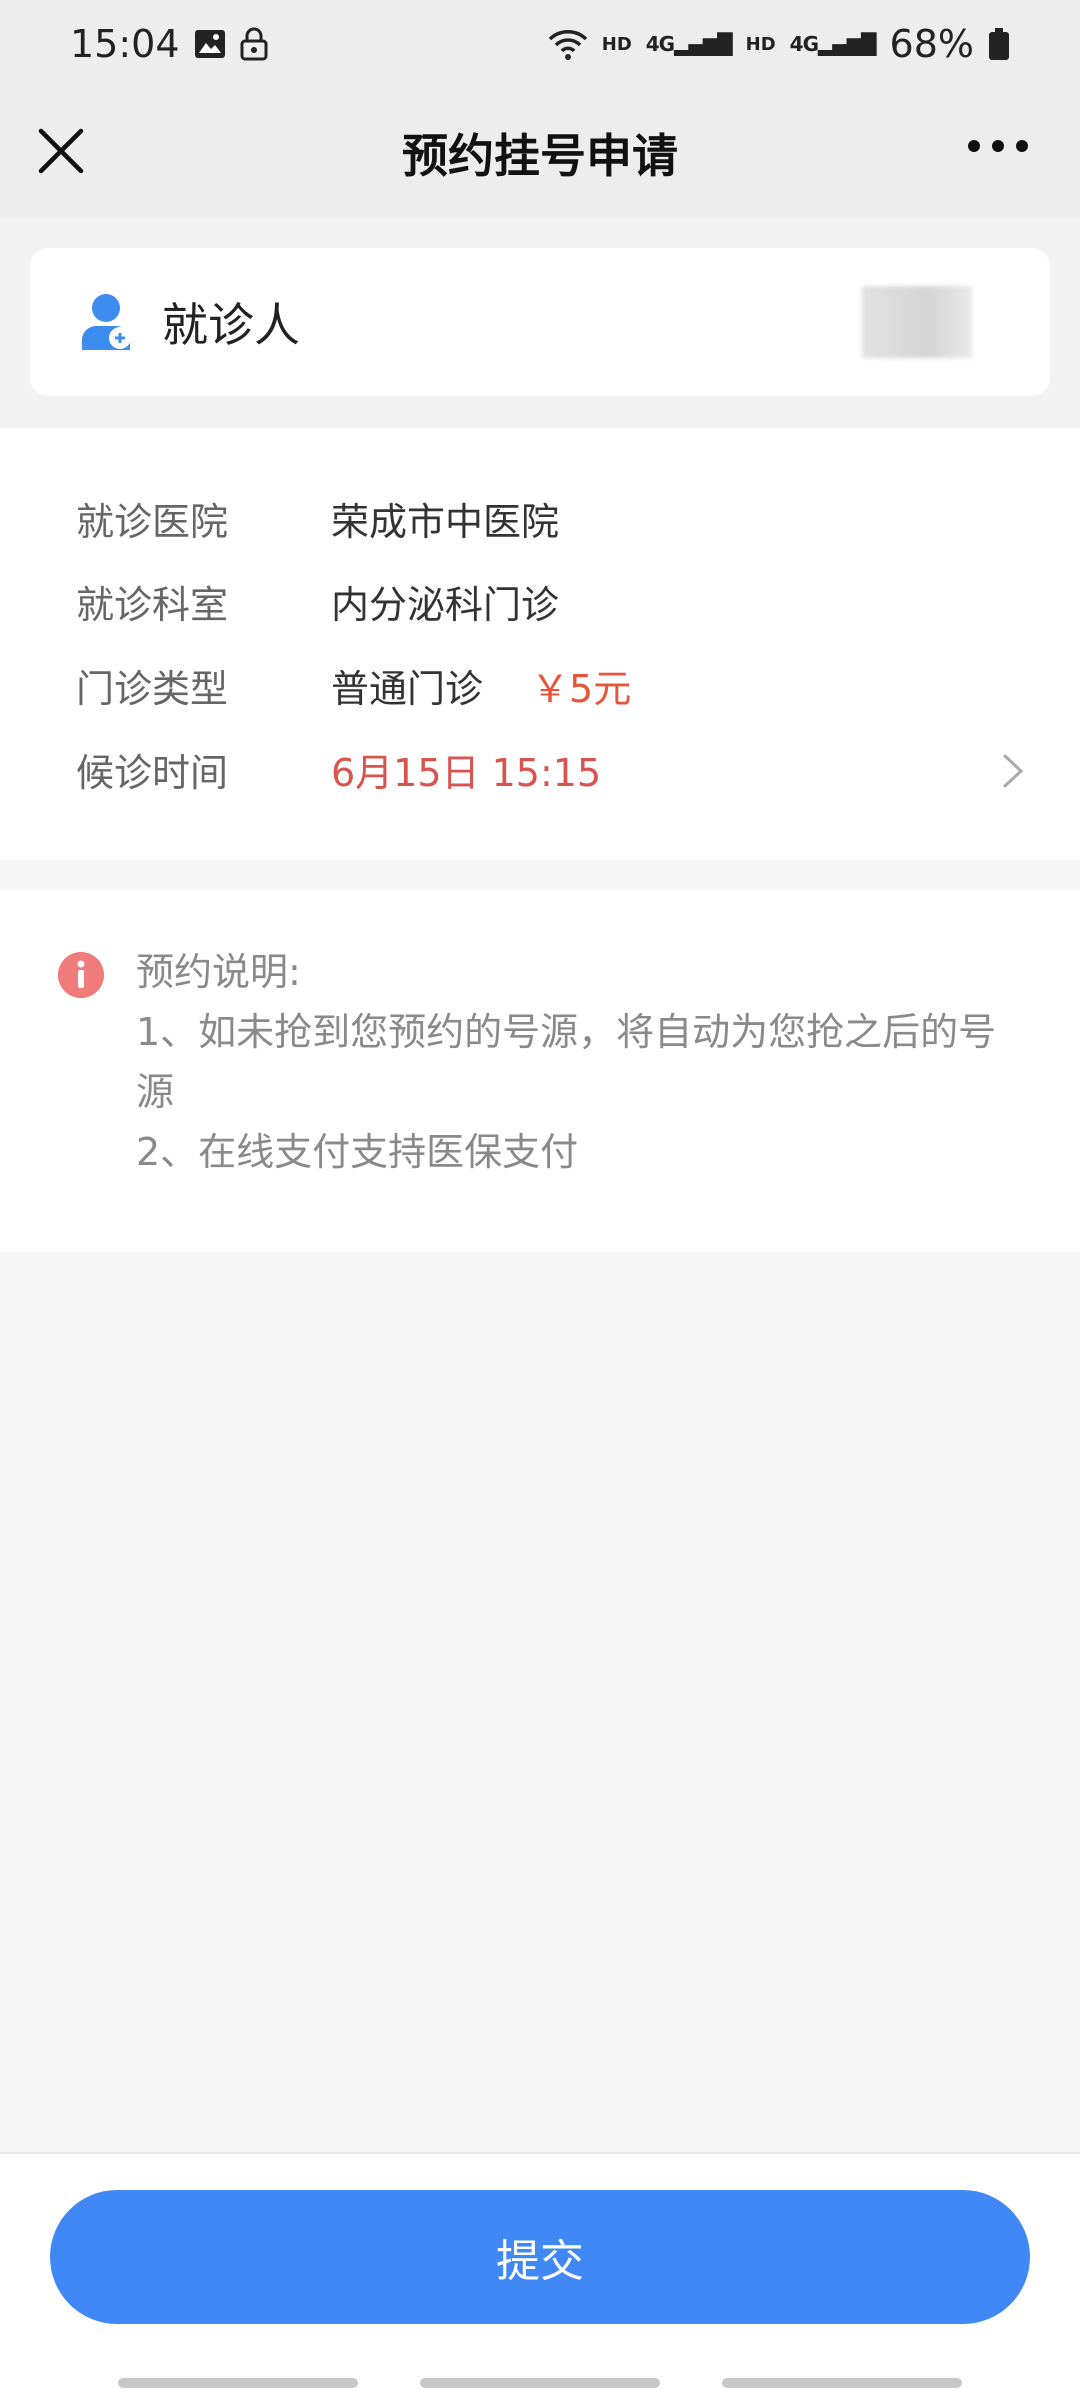 Image resolution: width=1080 pixels, height=2400 pixels. I want to click on info-row-department: 就诊科室 内分泌科门诊, so click(551, 601).